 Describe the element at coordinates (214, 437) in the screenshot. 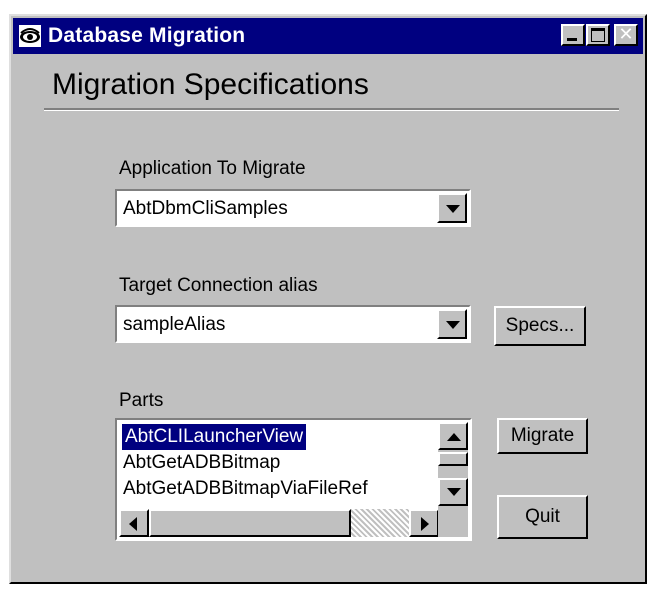

I see `list-item: AbtCLILauncherView` at that location.